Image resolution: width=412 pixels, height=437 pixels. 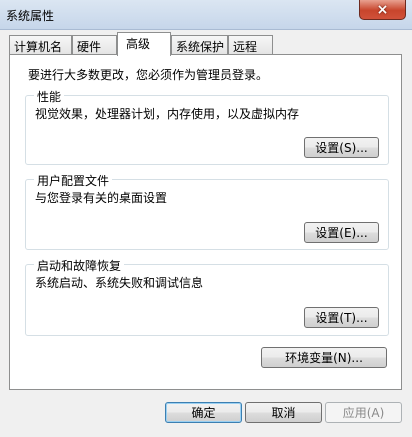 I want to click on close-icon: ×, so click(x=382, y=9).